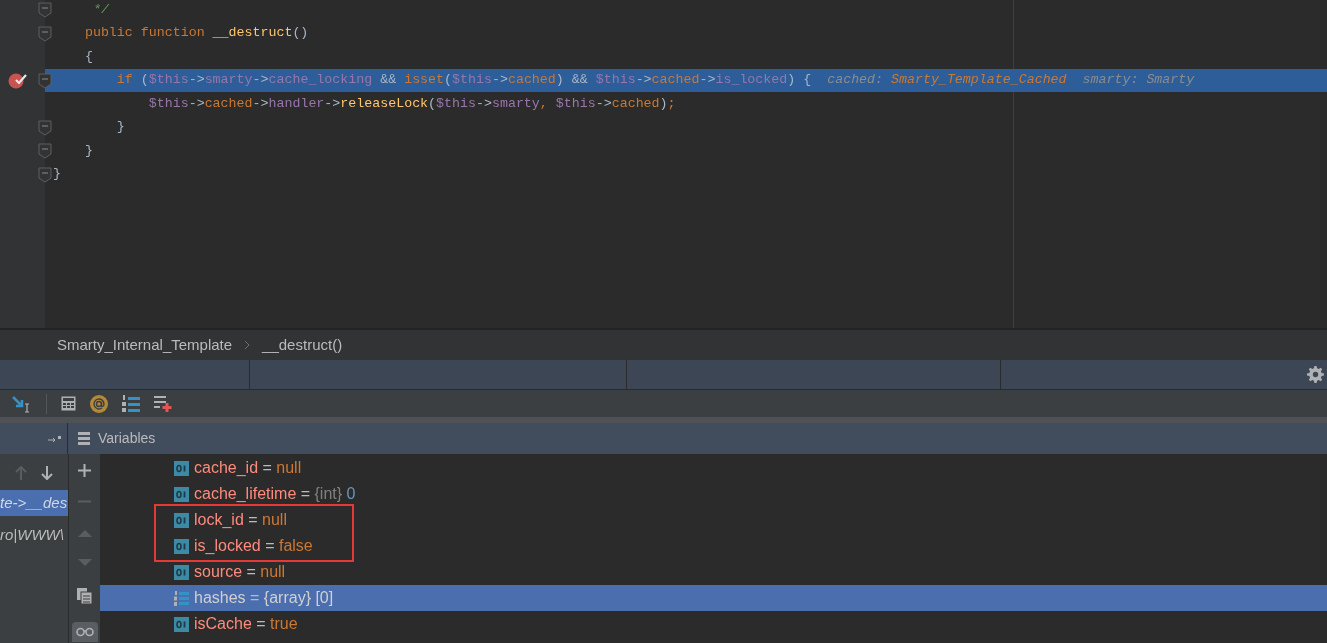 Image resolution: width=1327 pixels, height=643 pixels. What do you see at coordinates (713, 494) in the screenshot?
I see `variable-row: cache_lifetime = {int} 0` at bounding box center [713, 494].